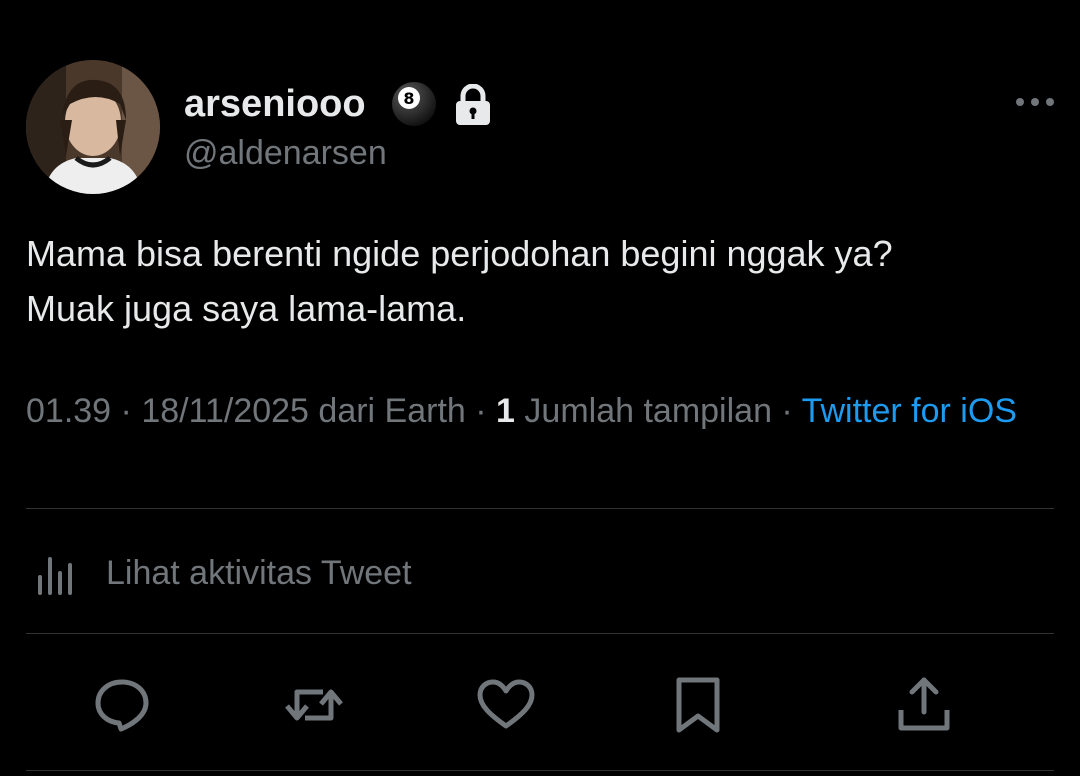 The image size is (1080, 776). Describe the element at coordinates (473, 104) in the screenshot. I see `lock-icon` at that location.